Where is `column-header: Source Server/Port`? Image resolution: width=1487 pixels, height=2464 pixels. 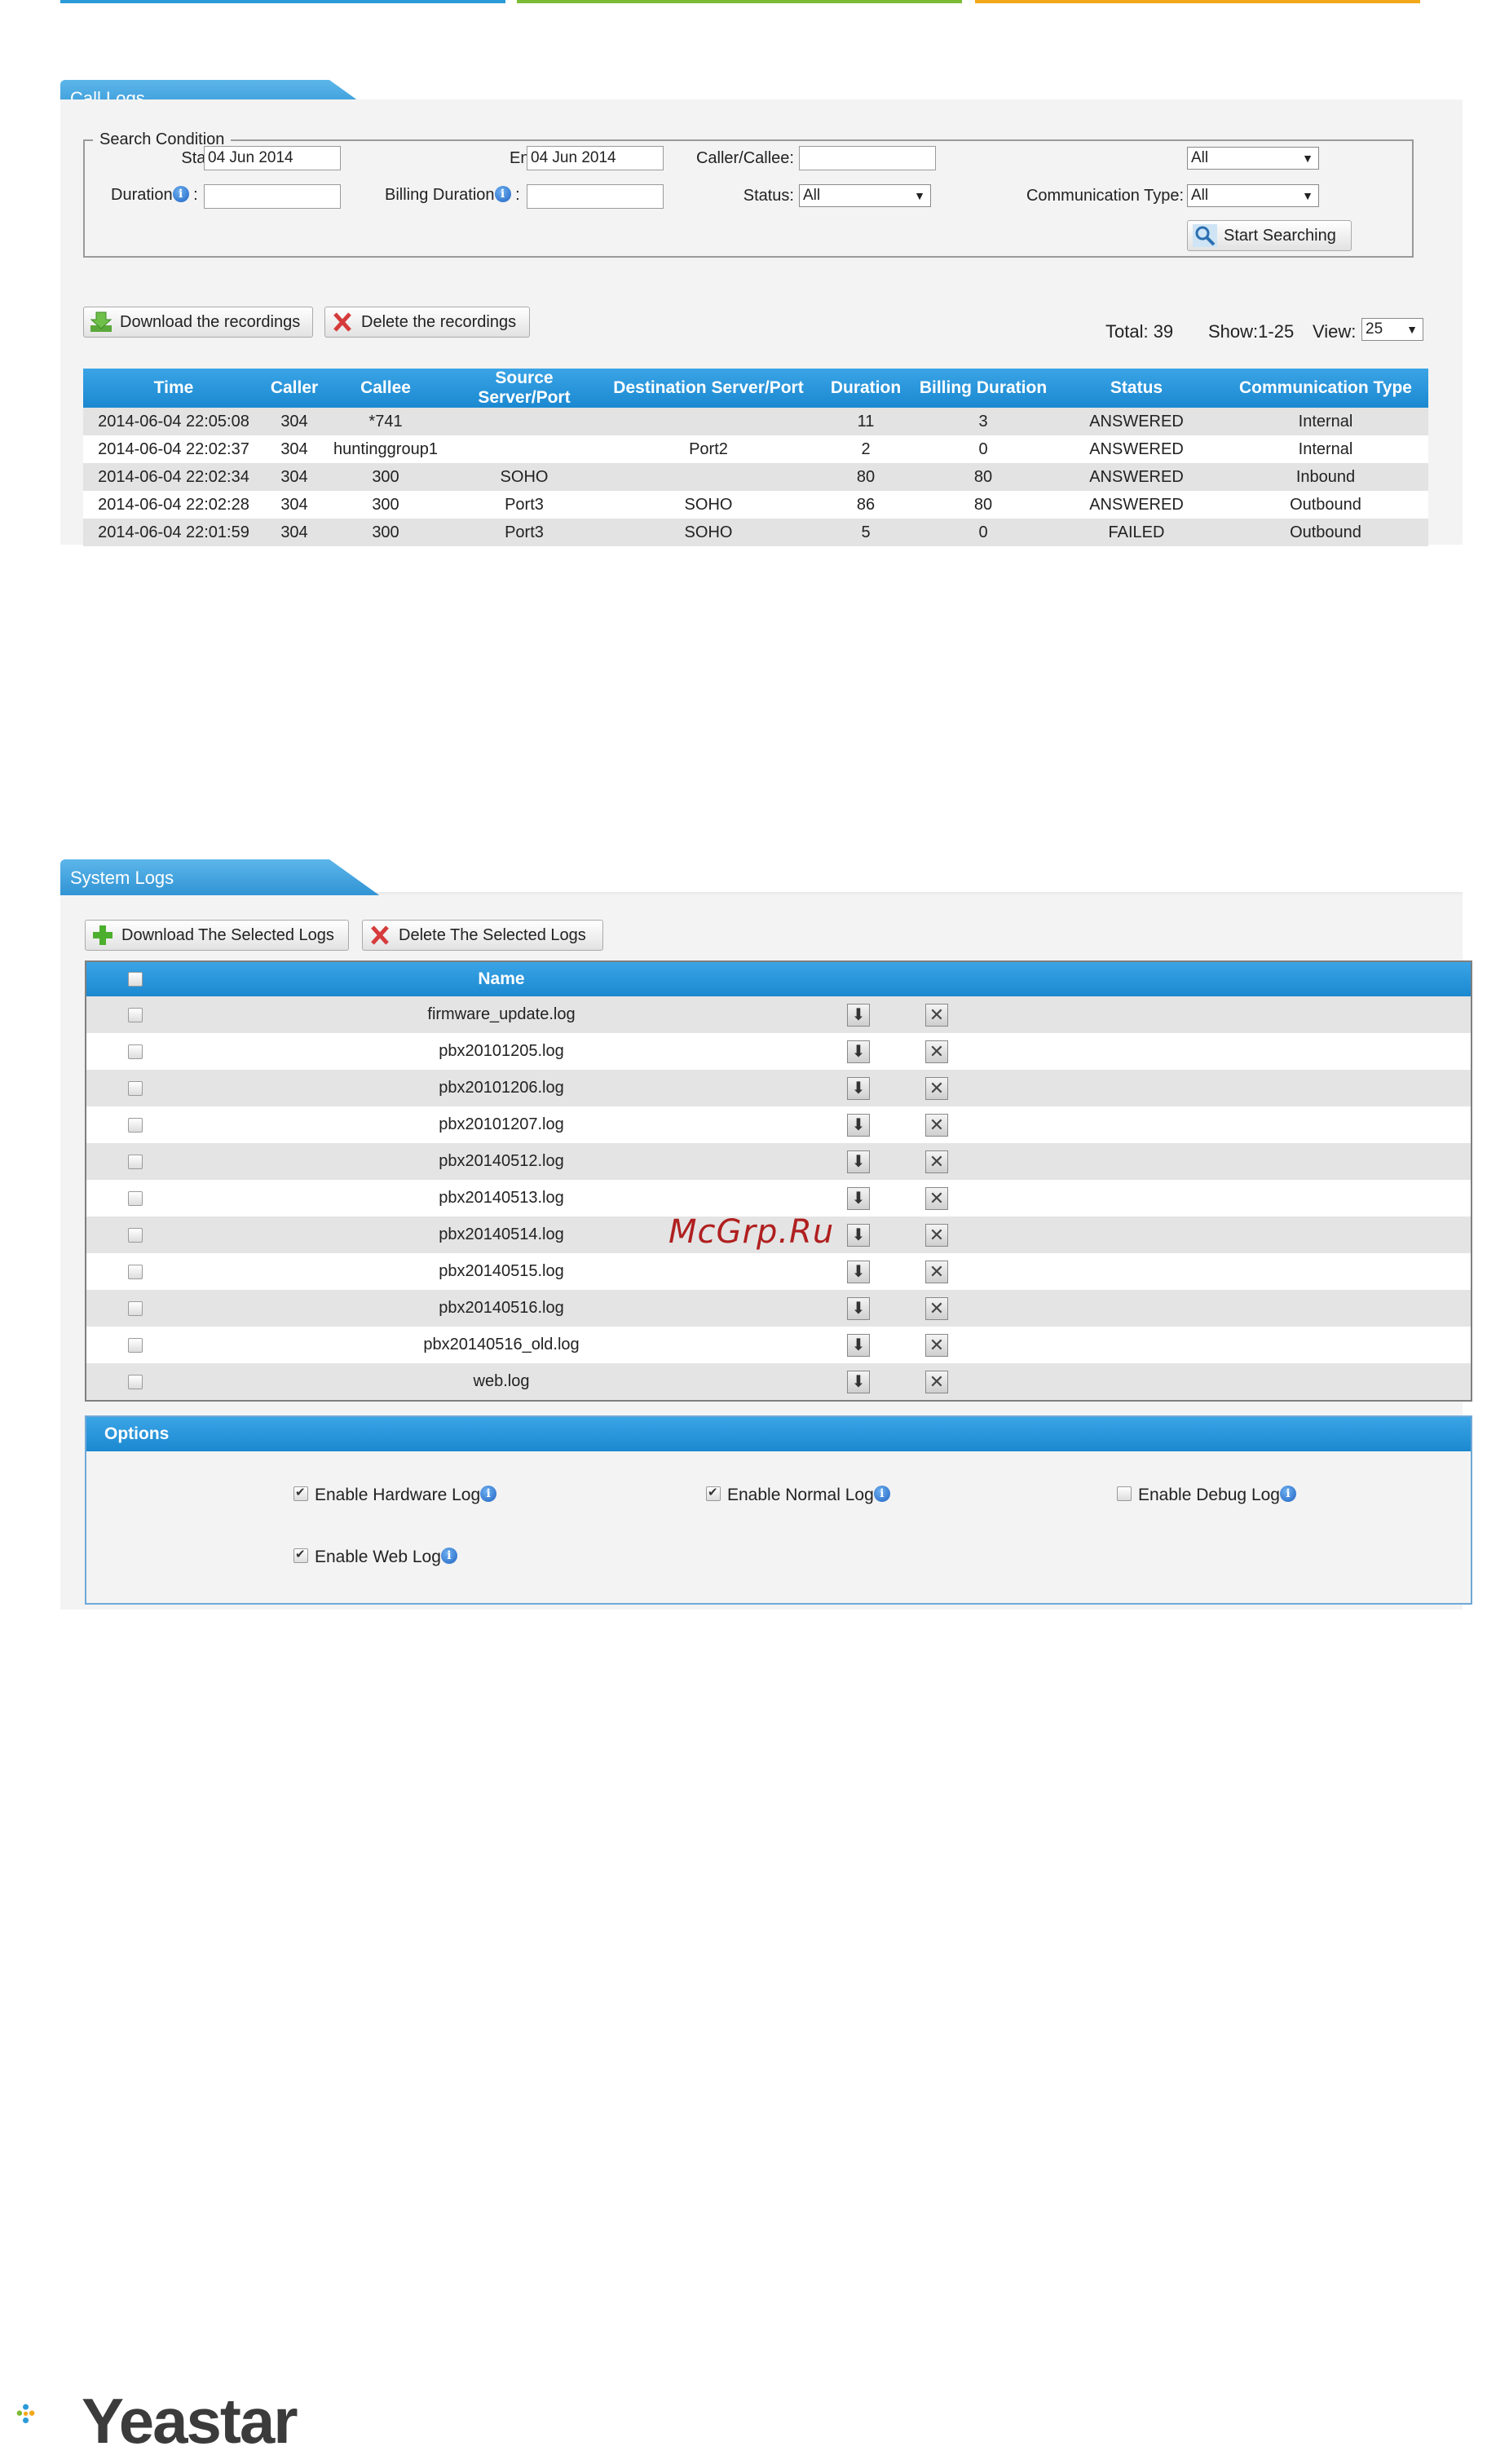 column-header: Source Server/Port is located at coordinates (524, 388).